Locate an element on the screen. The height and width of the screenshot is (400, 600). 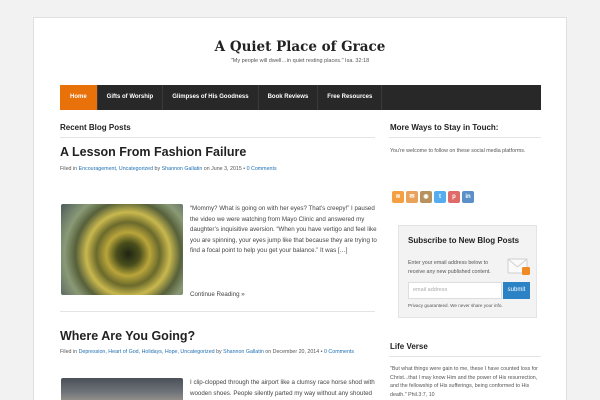
instagram-icon: ◉ is located at coordinates (426, 197).